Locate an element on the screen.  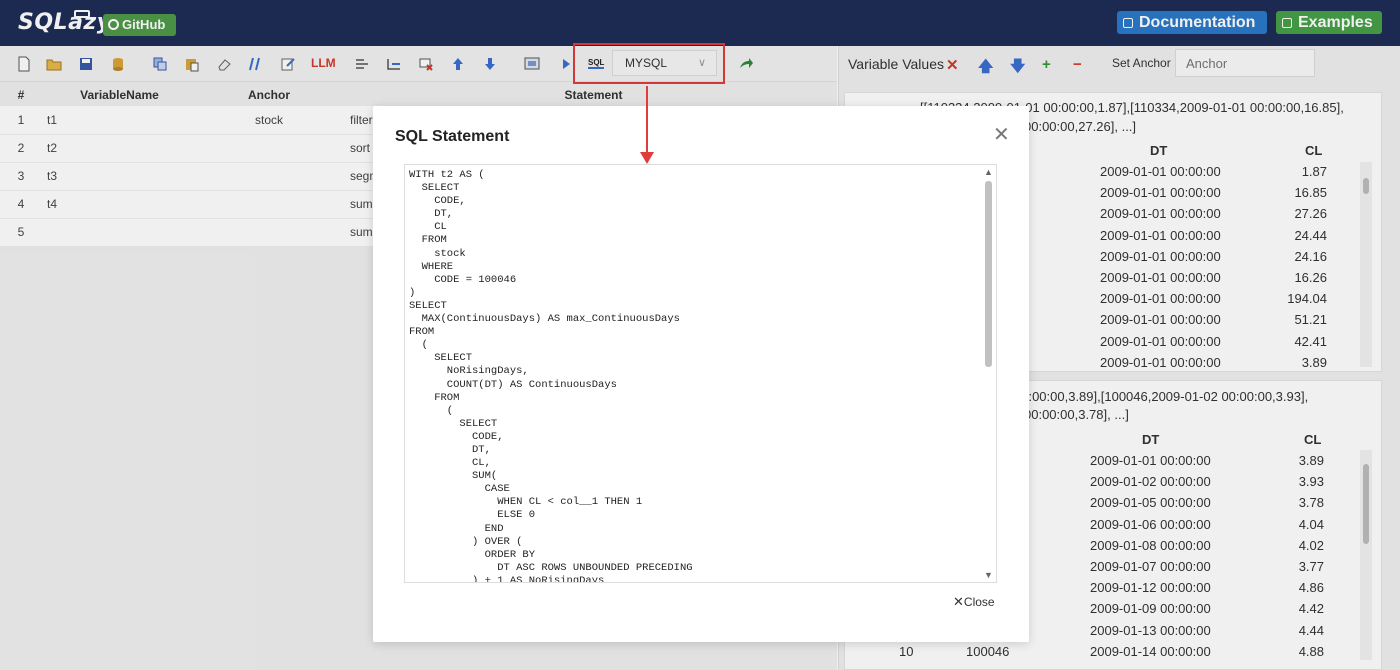
dialog-title: SQL Statement is located at coordinates (452, 136).